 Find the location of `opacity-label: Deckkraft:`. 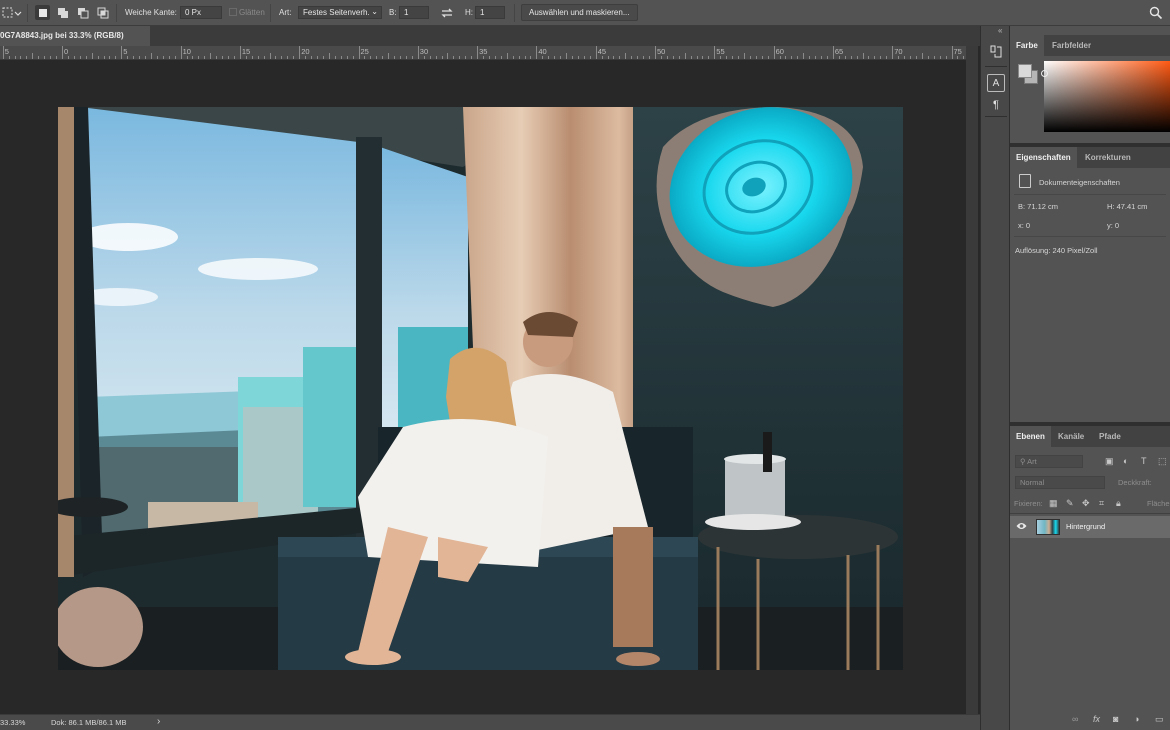

opacity-label: Deckkraft: is located at coordinates (1135, 482).